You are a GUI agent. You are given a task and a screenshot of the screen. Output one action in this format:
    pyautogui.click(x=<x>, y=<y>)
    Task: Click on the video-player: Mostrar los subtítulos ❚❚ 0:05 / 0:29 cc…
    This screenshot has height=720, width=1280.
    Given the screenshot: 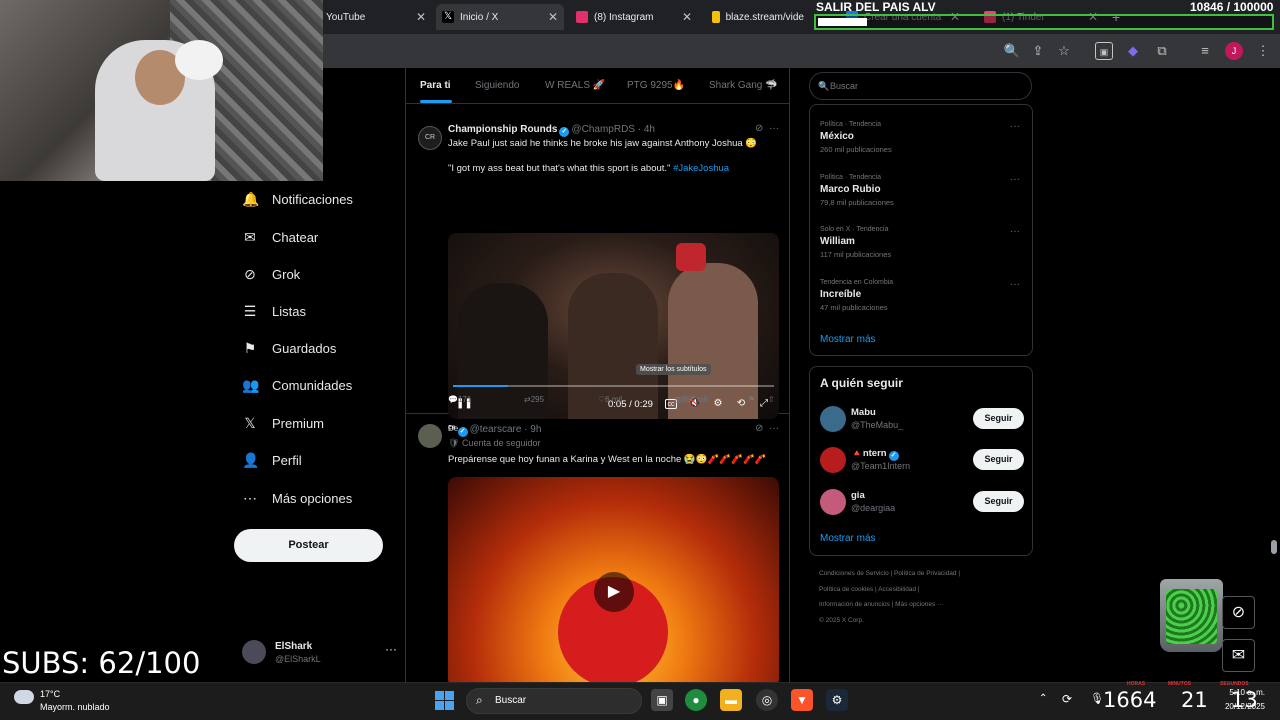 What is the action you would take?
    pyautogui.click(x=613, y=326)
    